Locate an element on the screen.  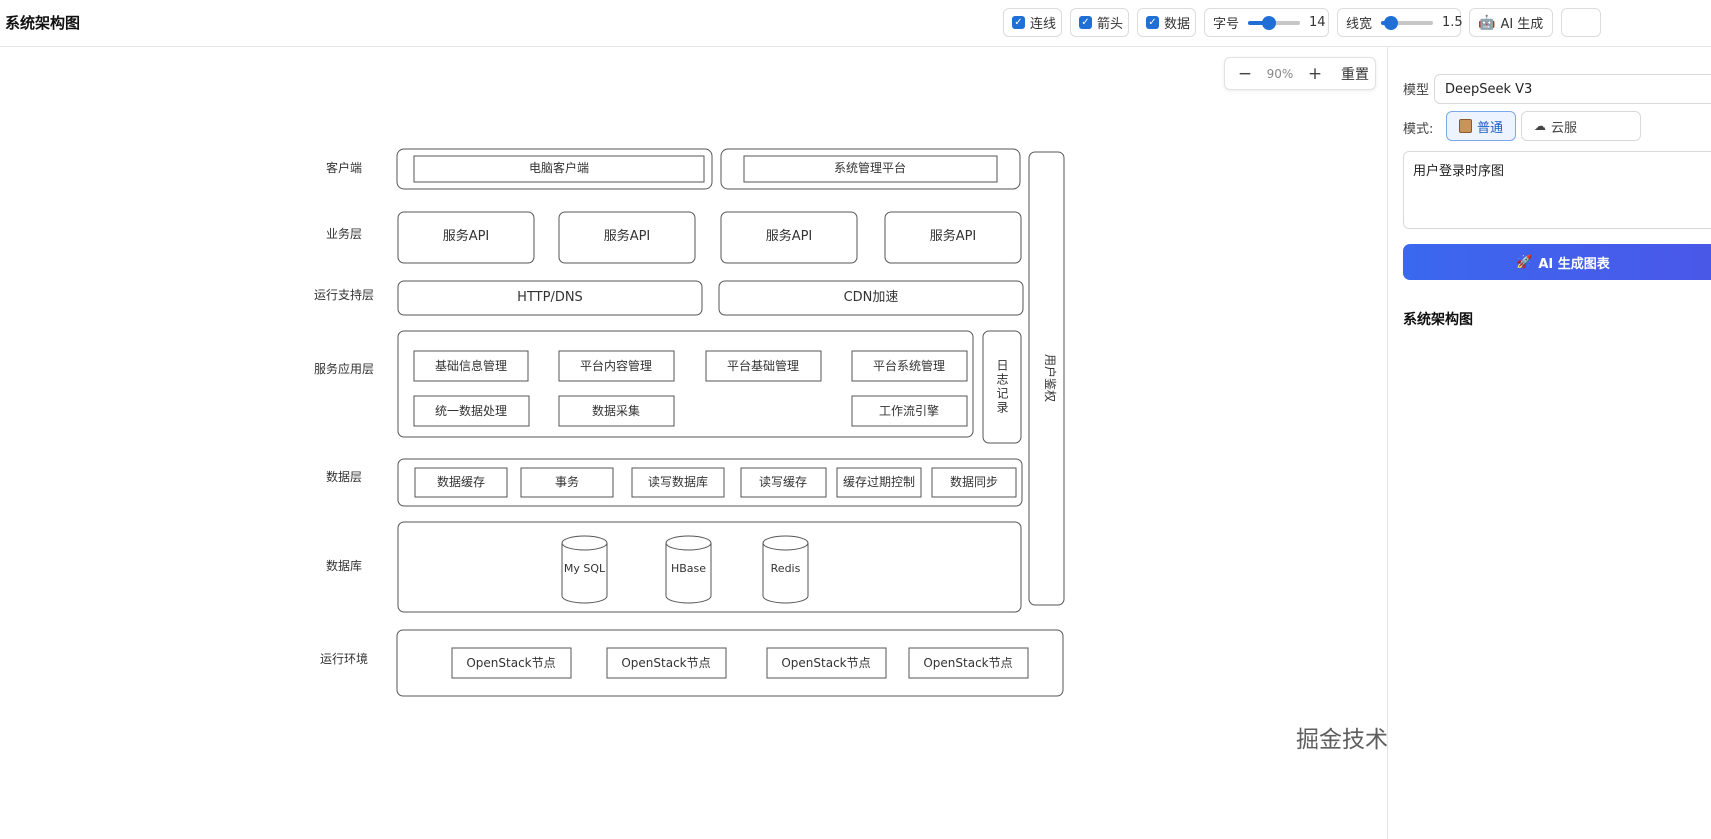
layer-label-service-app: 服务应用层 is located at coordinates (344, 368).